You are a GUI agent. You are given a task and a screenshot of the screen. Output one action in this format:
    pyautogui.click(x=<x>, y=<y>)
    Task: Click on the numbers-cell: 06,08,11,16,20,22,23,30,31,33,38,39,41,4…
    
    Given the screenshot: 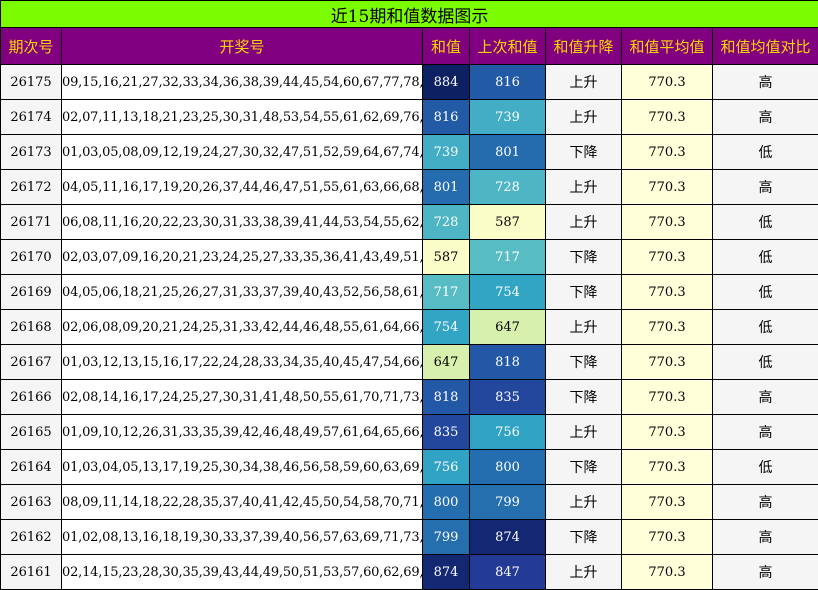 What is the action you would take?
    pyautogui.click(x=242, y=222)
    